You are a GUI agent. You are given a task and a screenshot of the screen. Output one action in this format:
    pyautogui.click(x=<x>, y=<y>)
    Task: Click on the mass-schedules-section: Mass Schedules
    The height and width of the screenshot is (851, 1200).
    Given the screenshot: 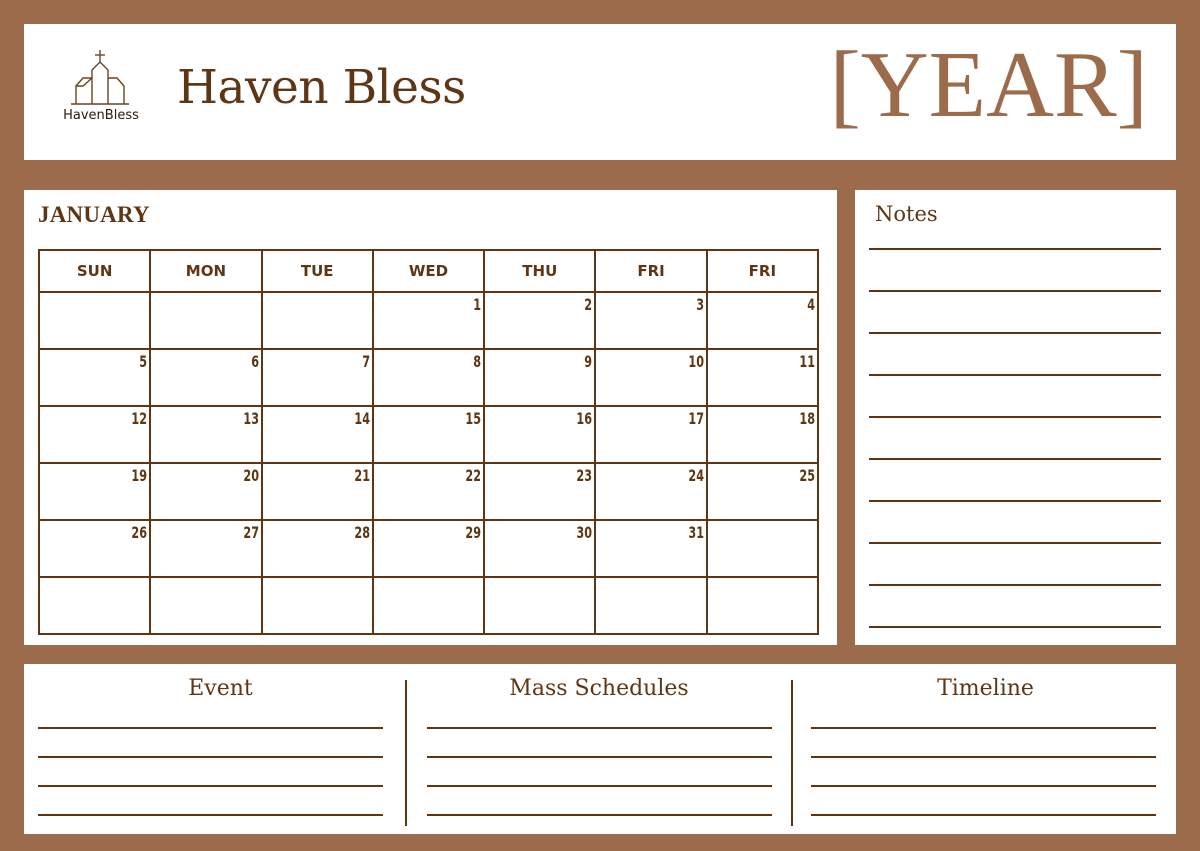 What is the action you would take?
    pyautogui.click(x=599, y=749)
    